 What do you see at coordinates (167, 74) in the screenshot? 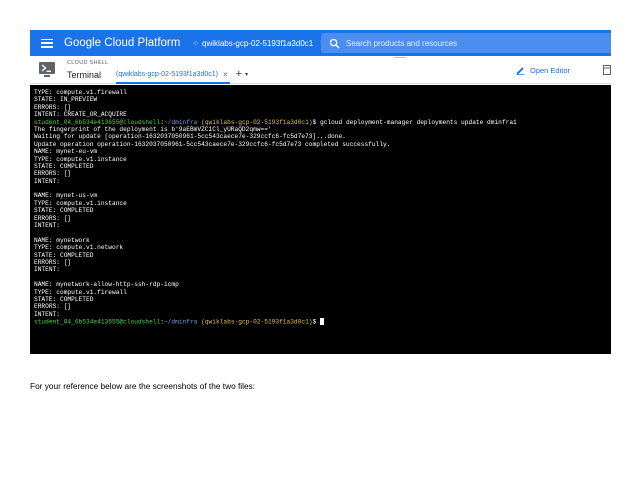
I see `tab-label: (qwiklabs-gcp-02-5193f1a3d0c1)` at bounding box center [167, 74].